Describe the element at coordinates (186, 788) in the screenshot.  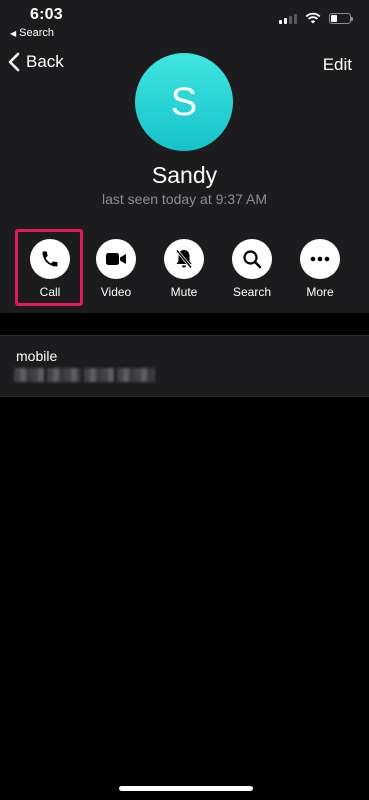
I see `home-indicator` at that location.